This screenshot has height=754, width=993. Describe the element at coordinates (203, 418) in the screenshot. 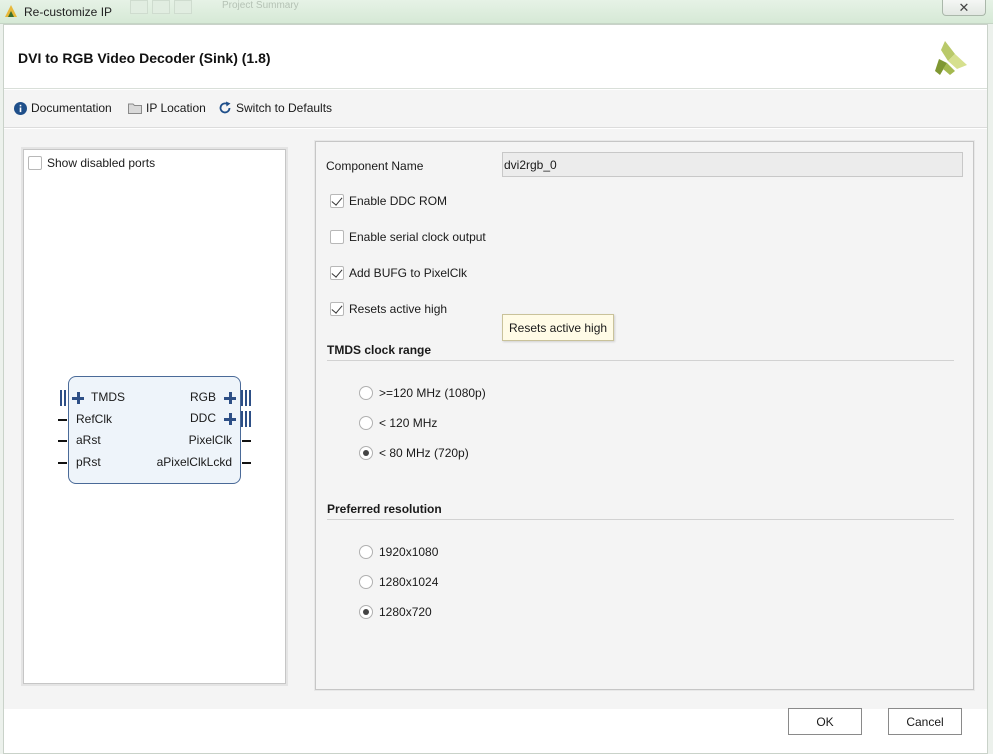

I see `port-ddc: DDC` at that location.